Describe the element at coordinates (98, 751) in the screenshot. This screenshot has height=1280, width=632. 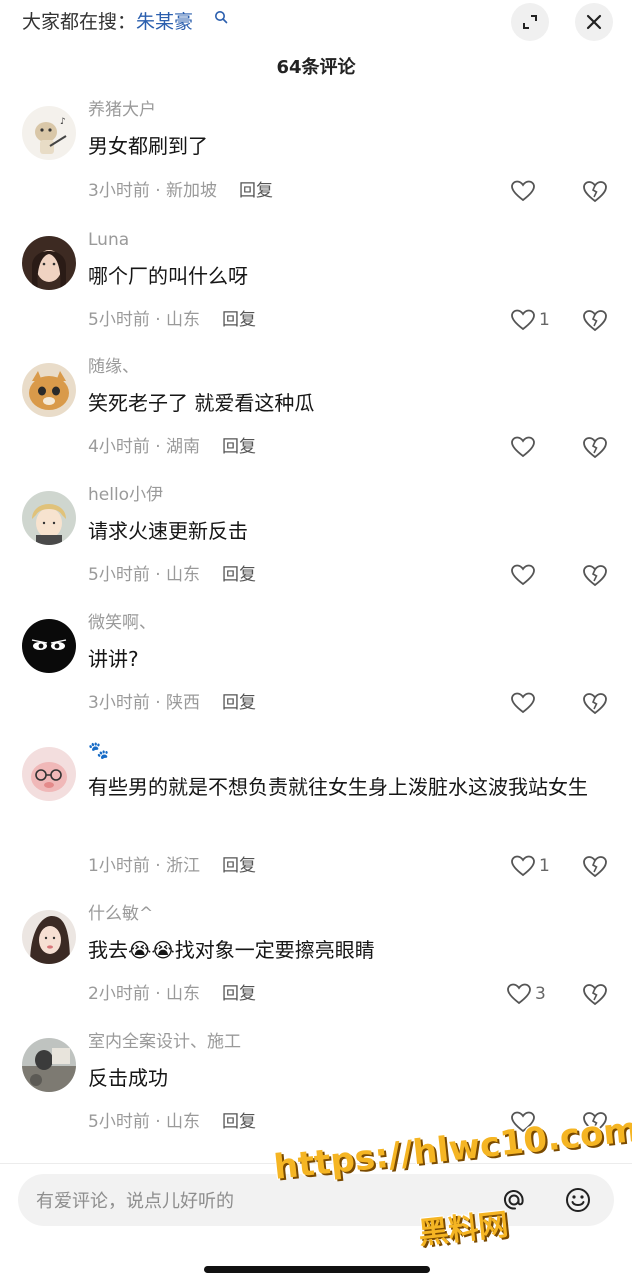
I see `username: 🐾` at that location.